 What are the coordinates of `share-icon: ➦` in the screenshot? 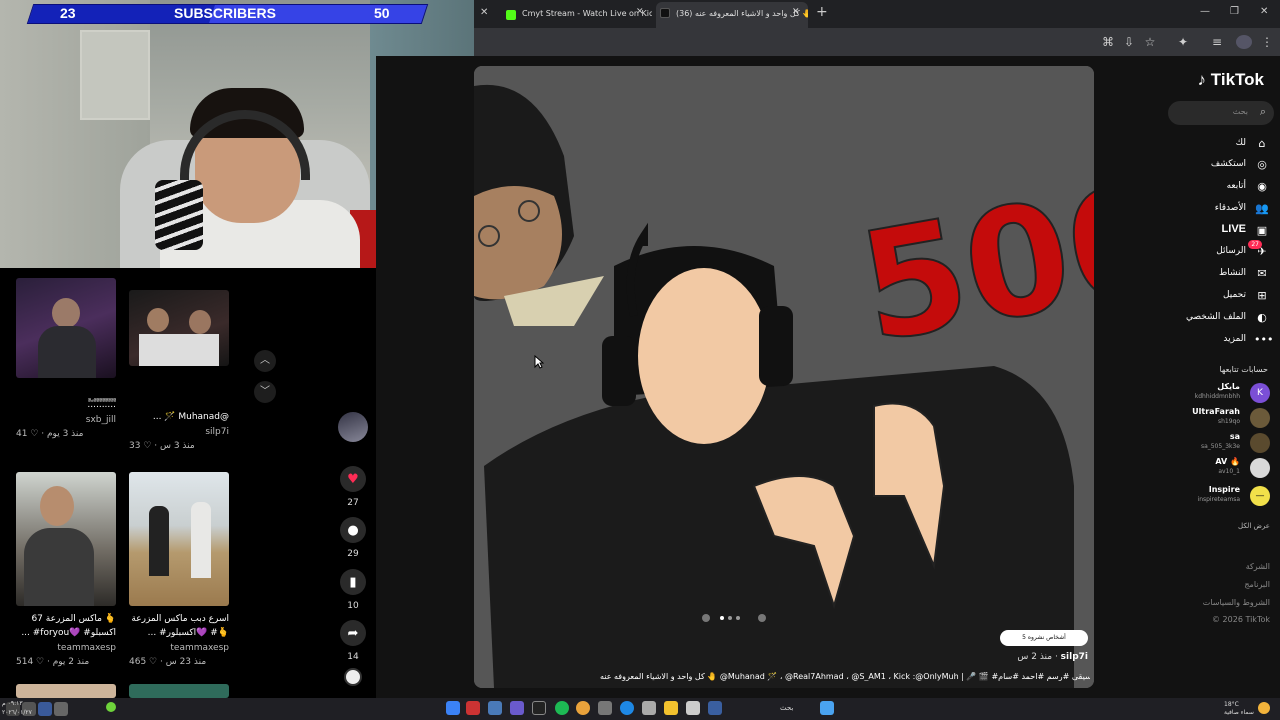 It's located at (353, 633).